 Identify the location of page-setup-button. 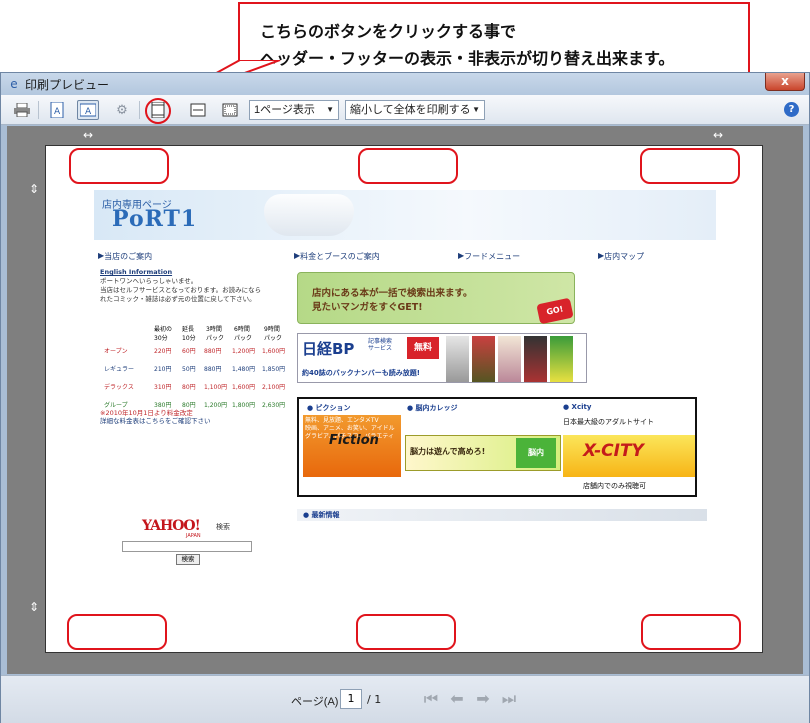
(230, 110).